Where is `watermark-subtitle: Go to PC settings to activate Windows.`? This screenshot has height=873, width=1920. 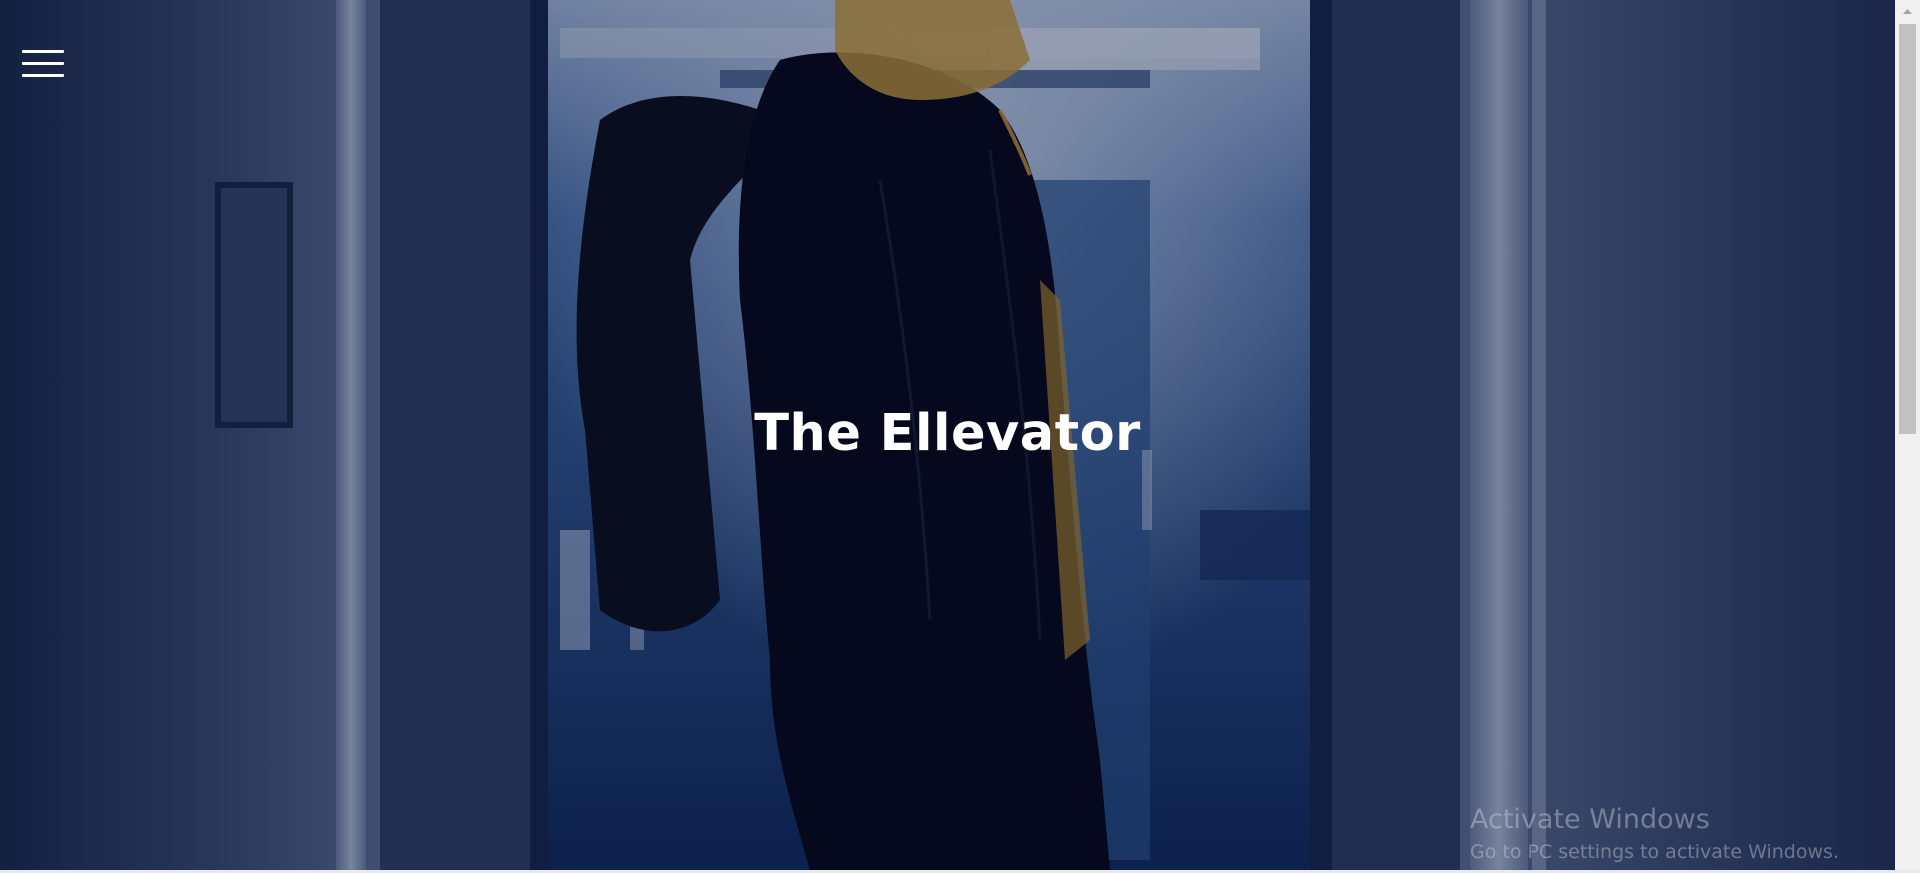
watermark-subtitle: Go to PC settings to activate Windows. is located at coordinates (1654, 852).